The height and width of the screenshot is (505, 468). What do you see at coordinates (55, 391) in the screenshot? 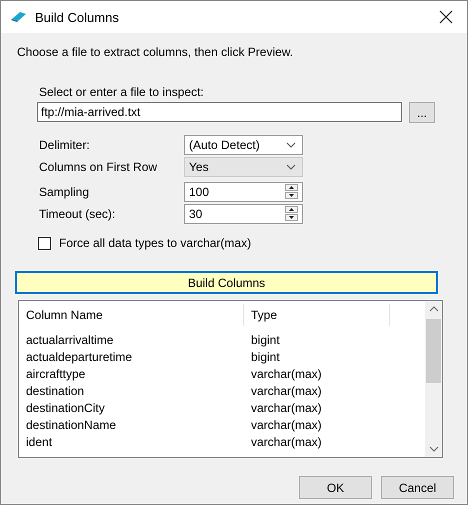
I see `table-cell-text: destination` at bounding box center [55, 391].